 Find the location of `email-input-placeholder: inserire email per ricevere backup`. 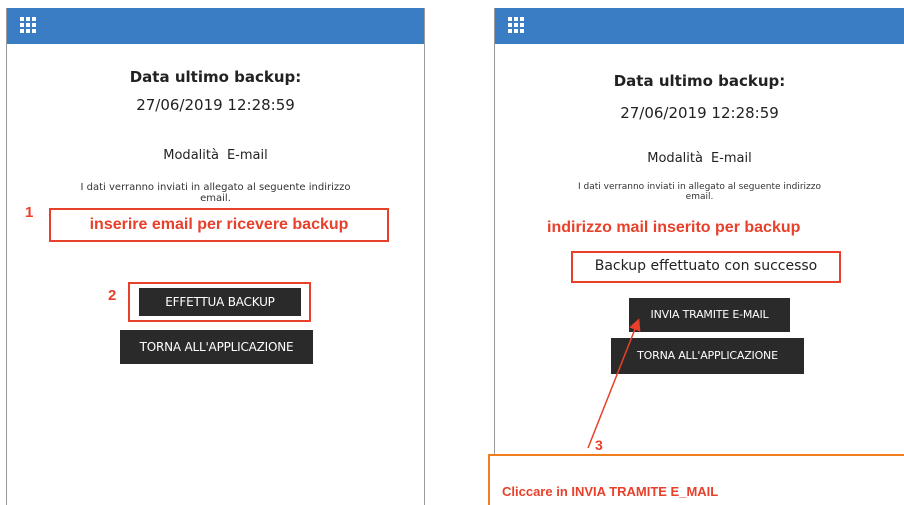

email-input-placeholder: inserire email per ricevere backup is located at coordinates (219, 224).